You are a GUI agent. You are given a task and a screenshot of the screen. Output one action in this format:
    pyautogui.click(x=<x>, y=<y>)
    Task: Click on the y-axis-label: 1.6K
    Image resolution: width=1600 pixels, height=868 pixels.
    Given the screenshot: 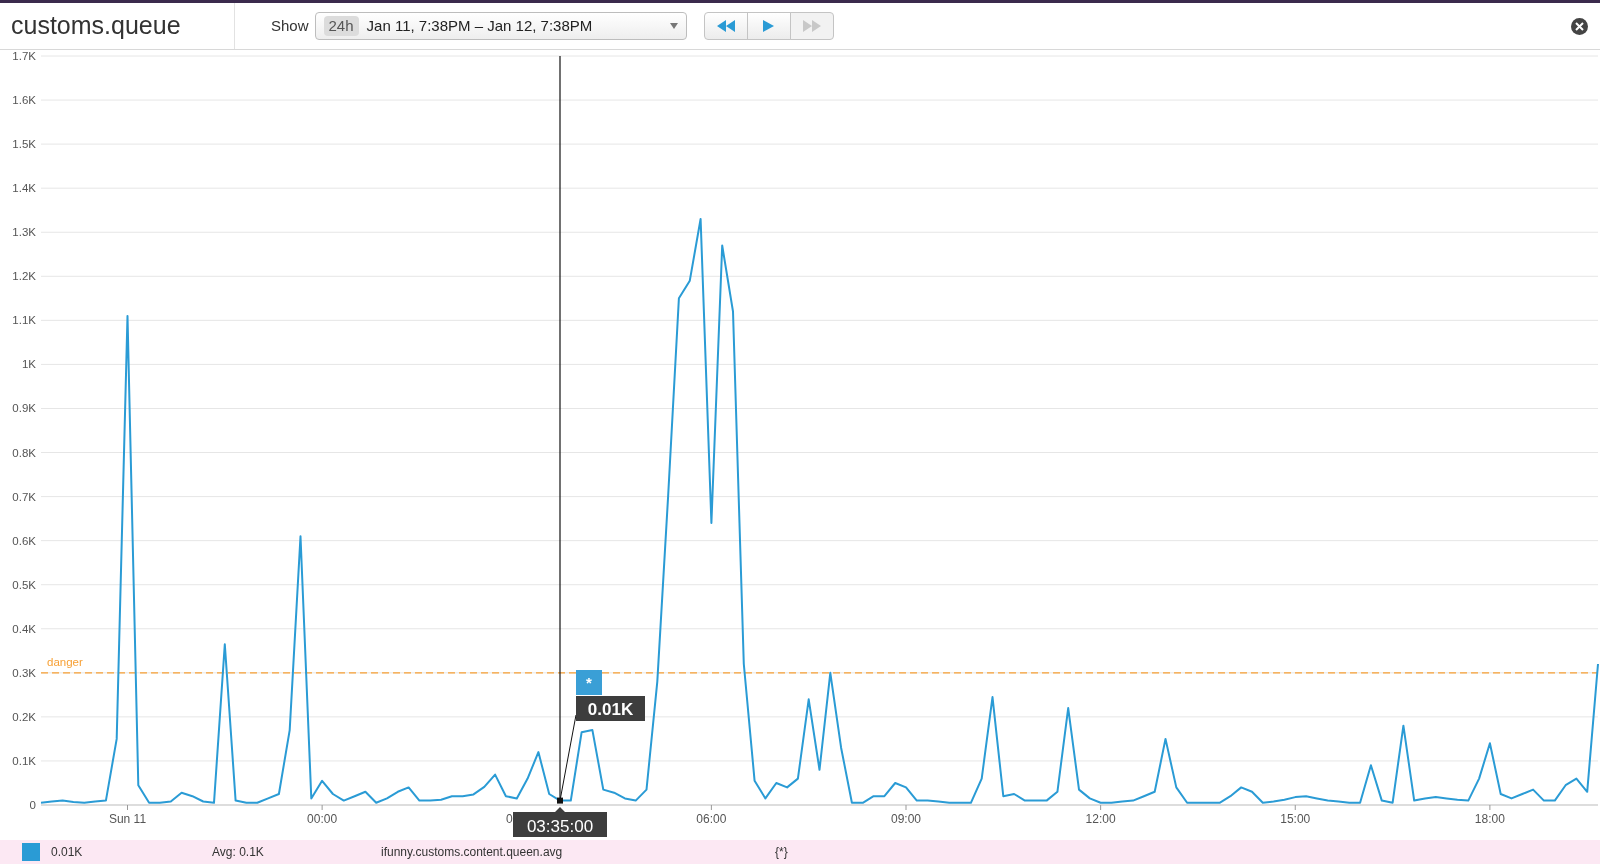 What is the action you would take?
    pyautogui.click(x=24, y=100)
    